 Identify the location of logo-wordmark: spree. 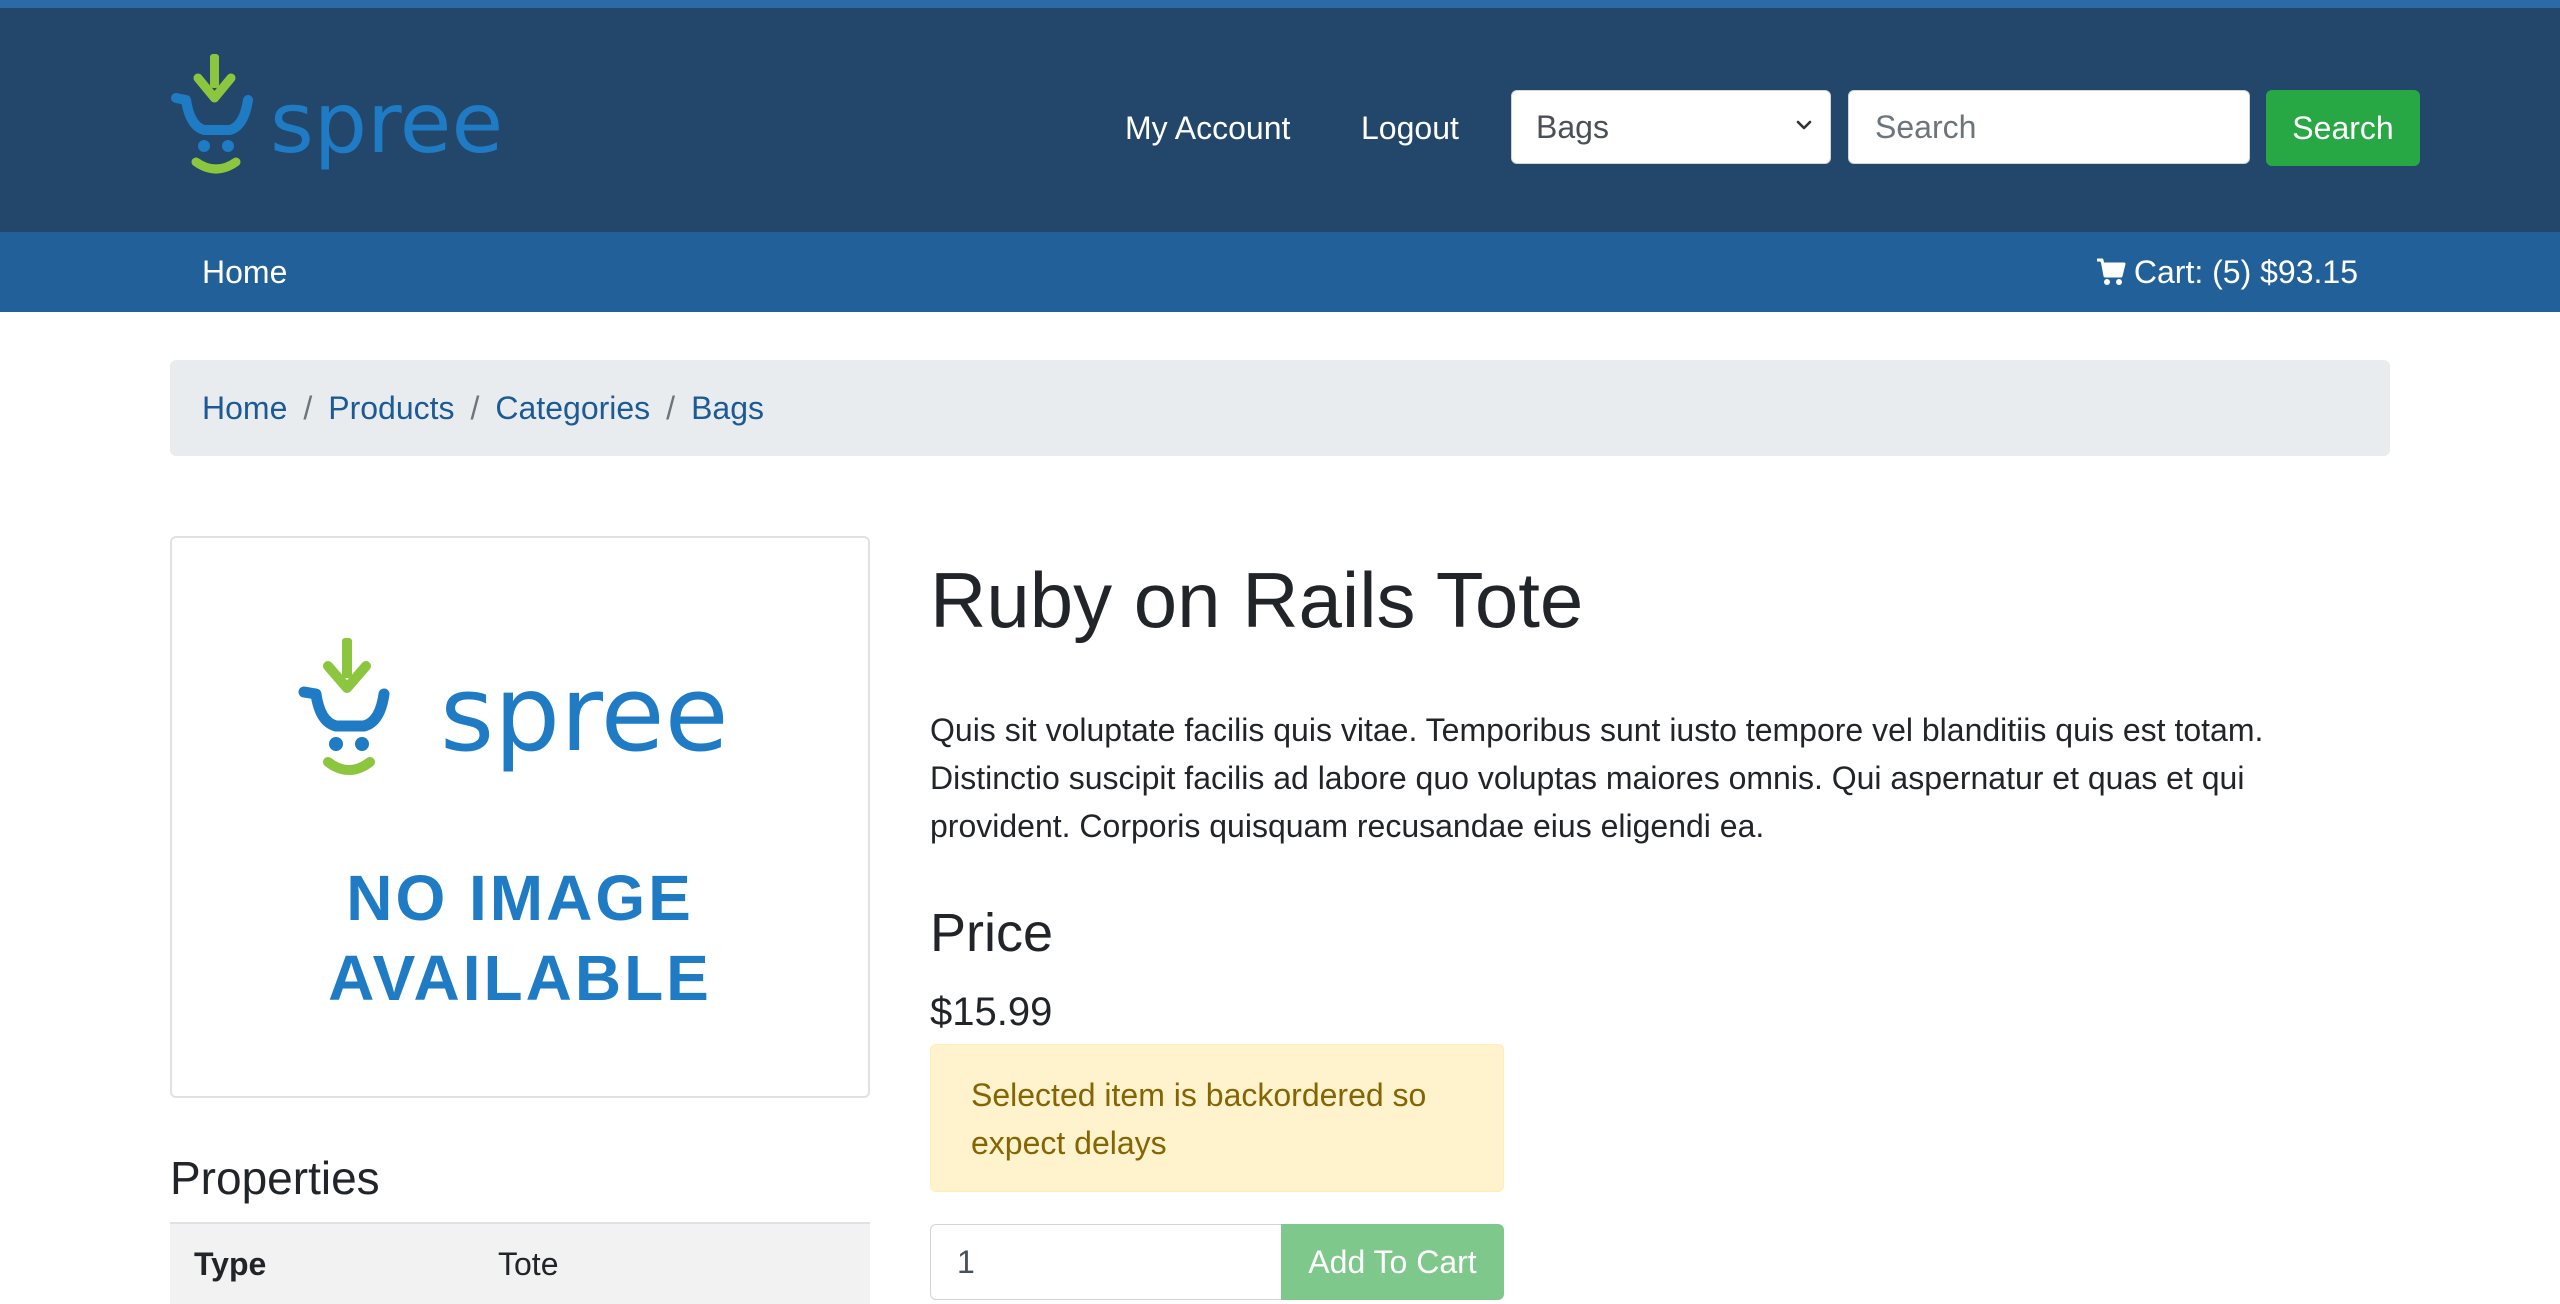
(386, 123).